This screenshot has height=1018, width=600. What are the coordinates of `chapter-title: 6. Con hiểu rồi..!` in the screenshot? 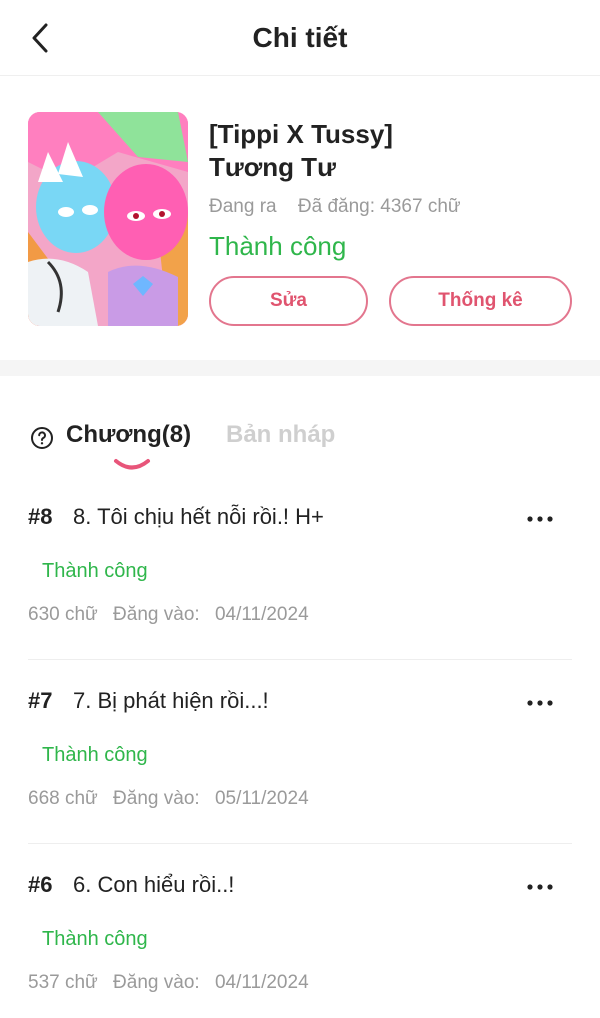 It's located at (154, 884).